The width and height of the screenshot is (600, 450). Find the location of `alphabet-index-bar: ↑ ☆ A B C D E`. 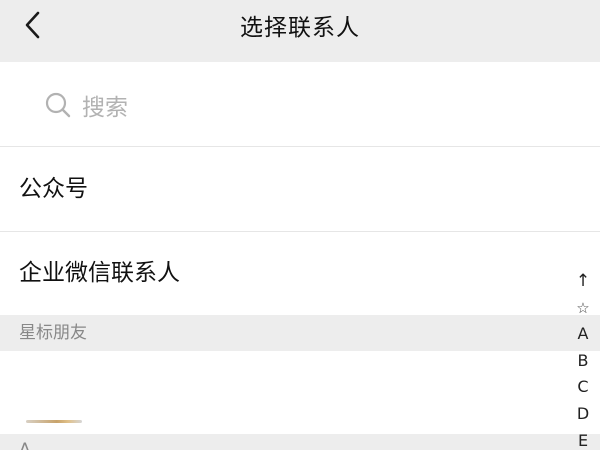

alphabet-index-bar: ↑ ☆ A B C D E is located at coordinates (583, 359).